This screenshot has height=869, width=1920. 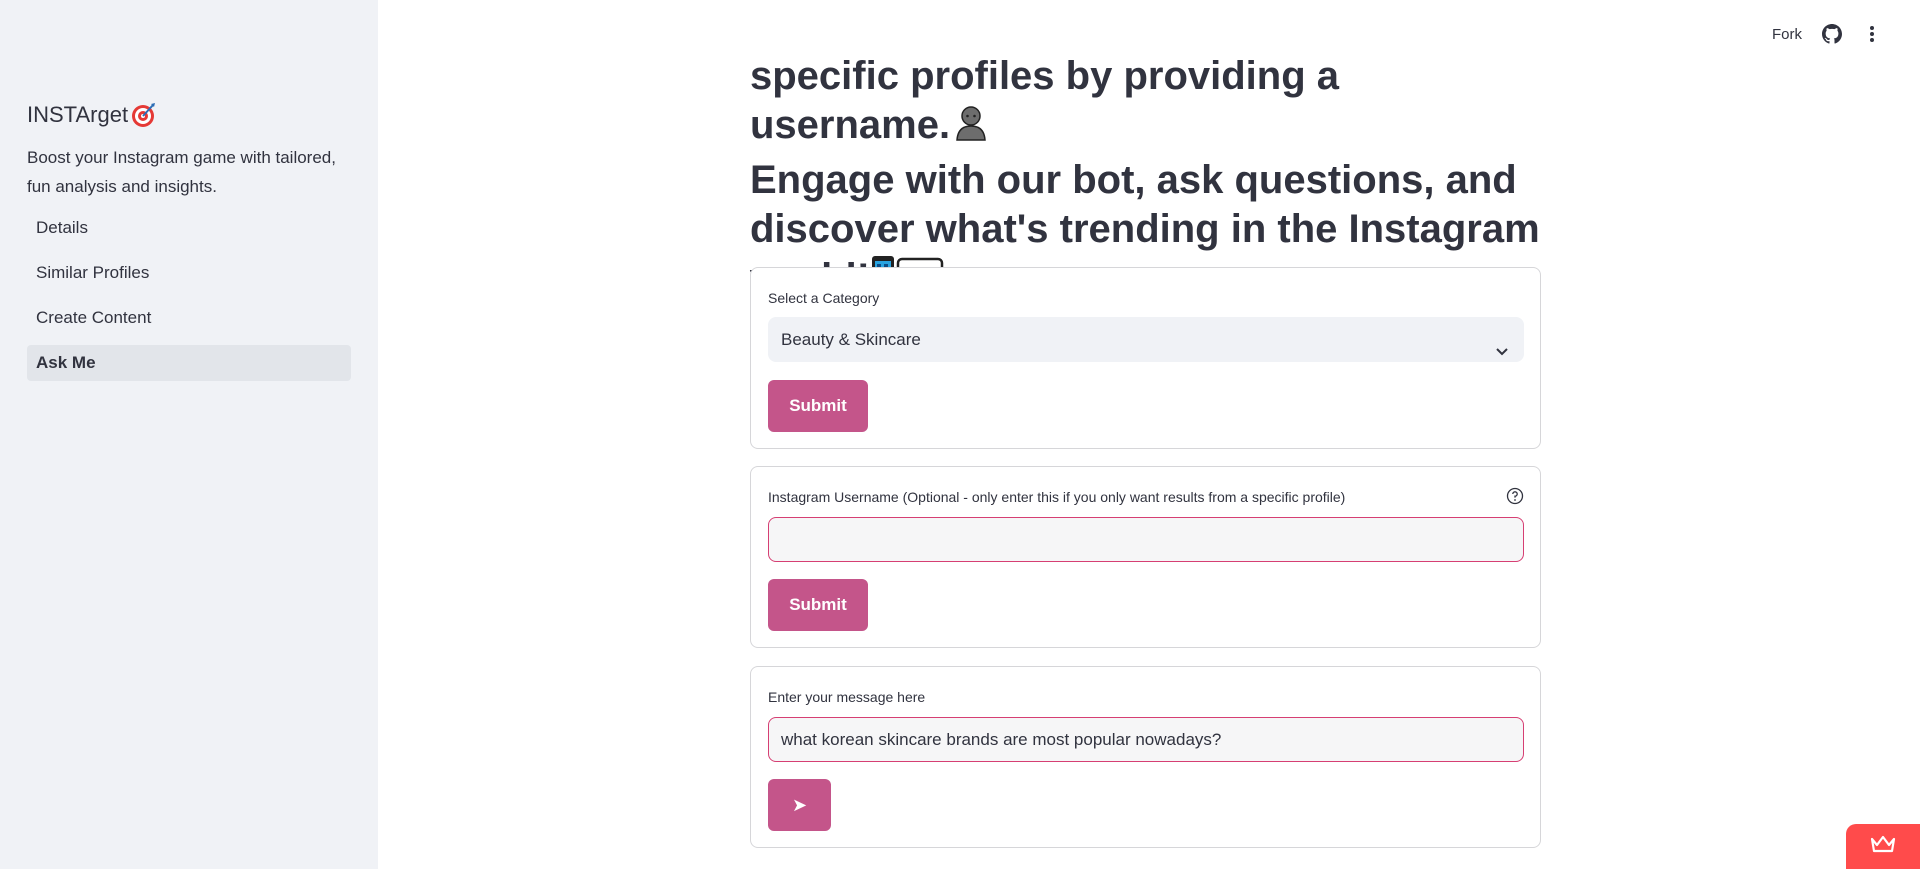 I want to click on message-label: Enter your message here, so click(x=847, y=697).